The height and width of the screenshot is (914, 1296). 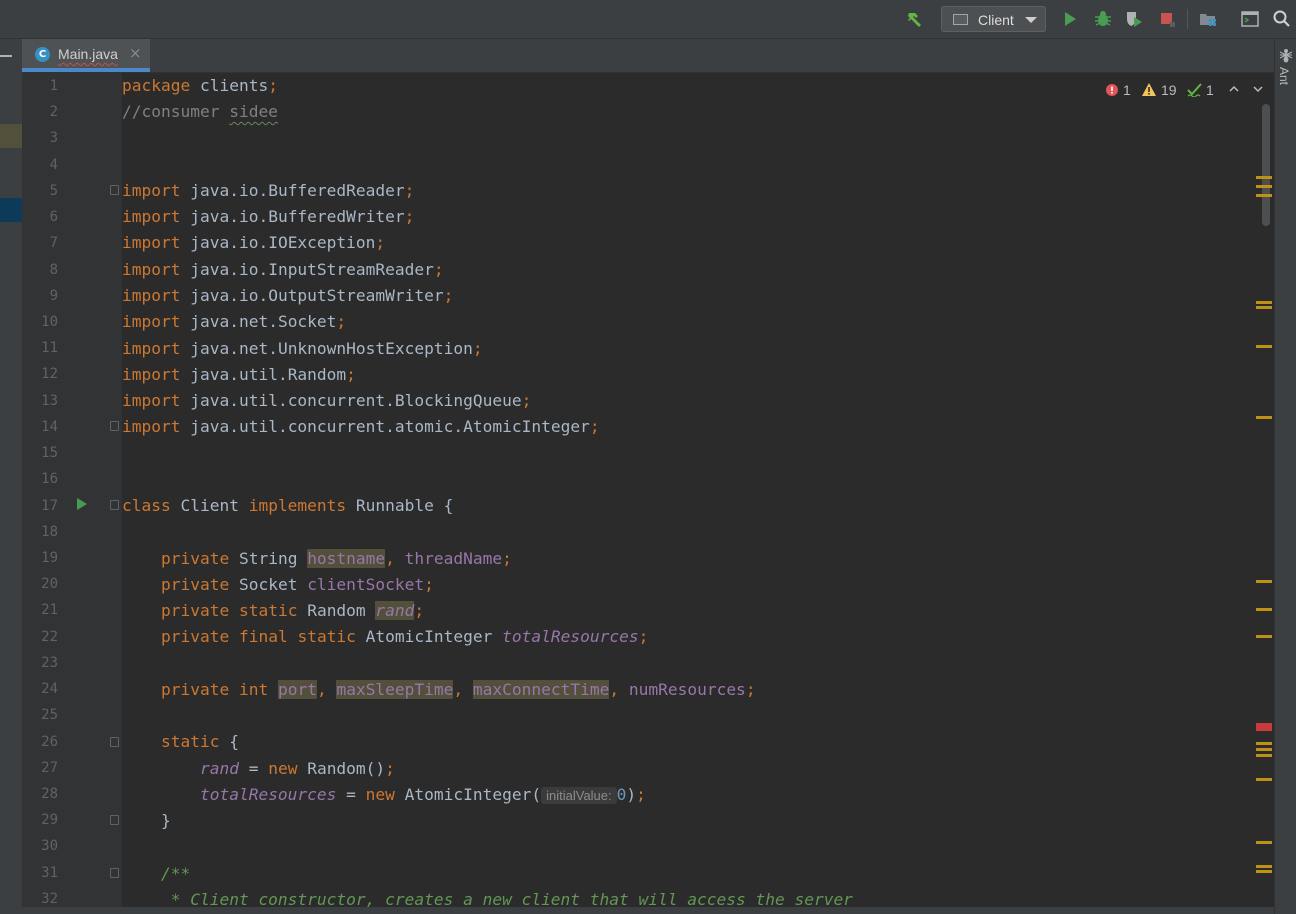 What do you see at coordinates (1250, 19) in the screenshot?
I see `terminal-icon` at bounding box center [1250, 19].